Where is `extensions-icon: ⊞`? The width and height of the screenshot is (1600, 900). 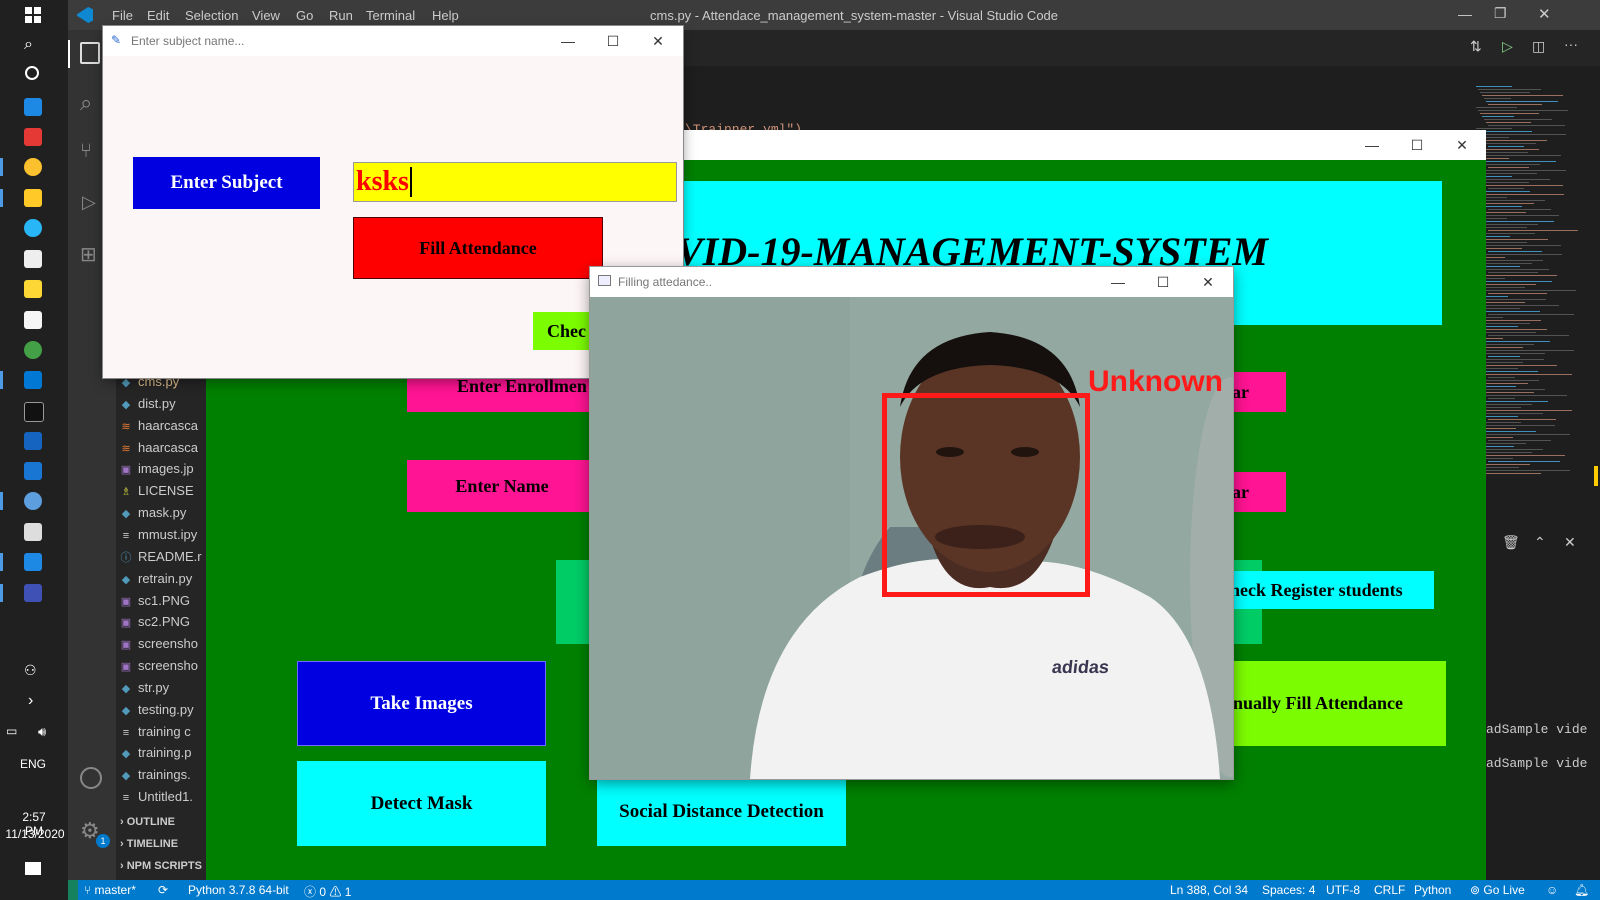
extensions-icon: ⊞ is located at coordinates (88, 254).